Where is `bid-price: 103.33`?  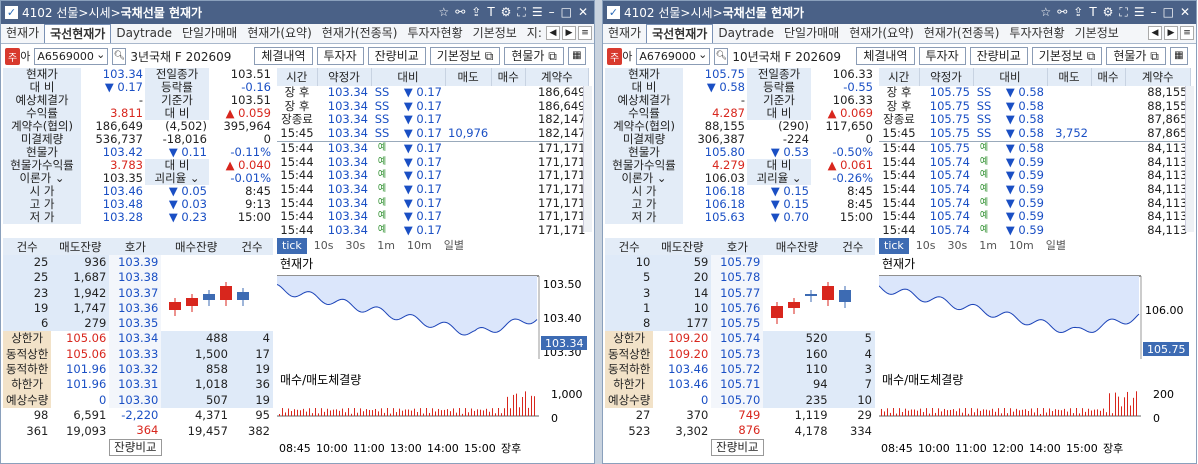
bid-price: 103.33 is located at coordinates (135, 354).